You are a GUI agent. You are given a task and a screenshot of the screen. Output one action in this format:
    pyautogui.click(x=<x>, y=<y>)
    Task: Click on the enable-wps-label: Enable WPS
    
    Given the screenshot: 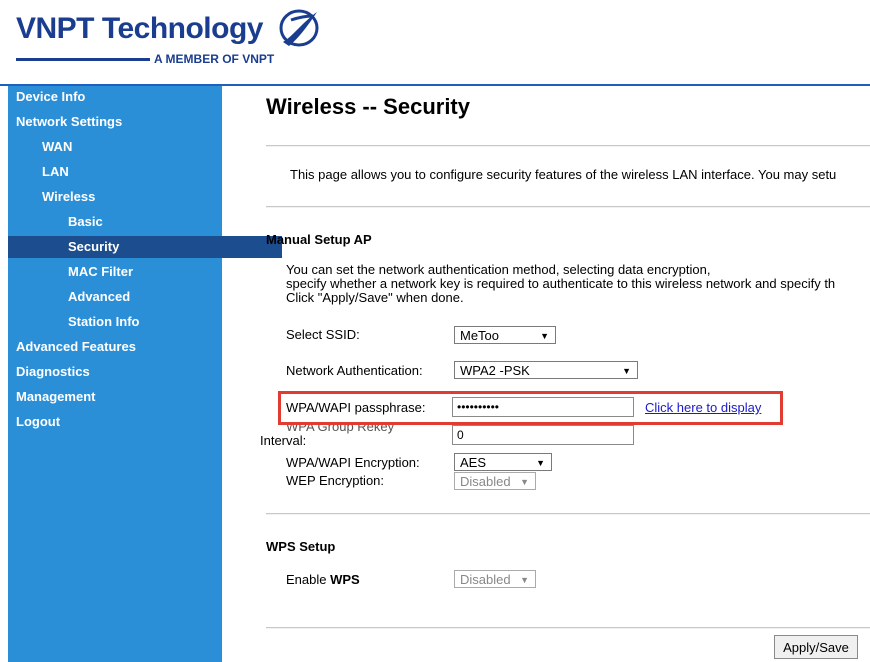 What is the action you would take?
    pyautogui.click(x=323, y=579)
    